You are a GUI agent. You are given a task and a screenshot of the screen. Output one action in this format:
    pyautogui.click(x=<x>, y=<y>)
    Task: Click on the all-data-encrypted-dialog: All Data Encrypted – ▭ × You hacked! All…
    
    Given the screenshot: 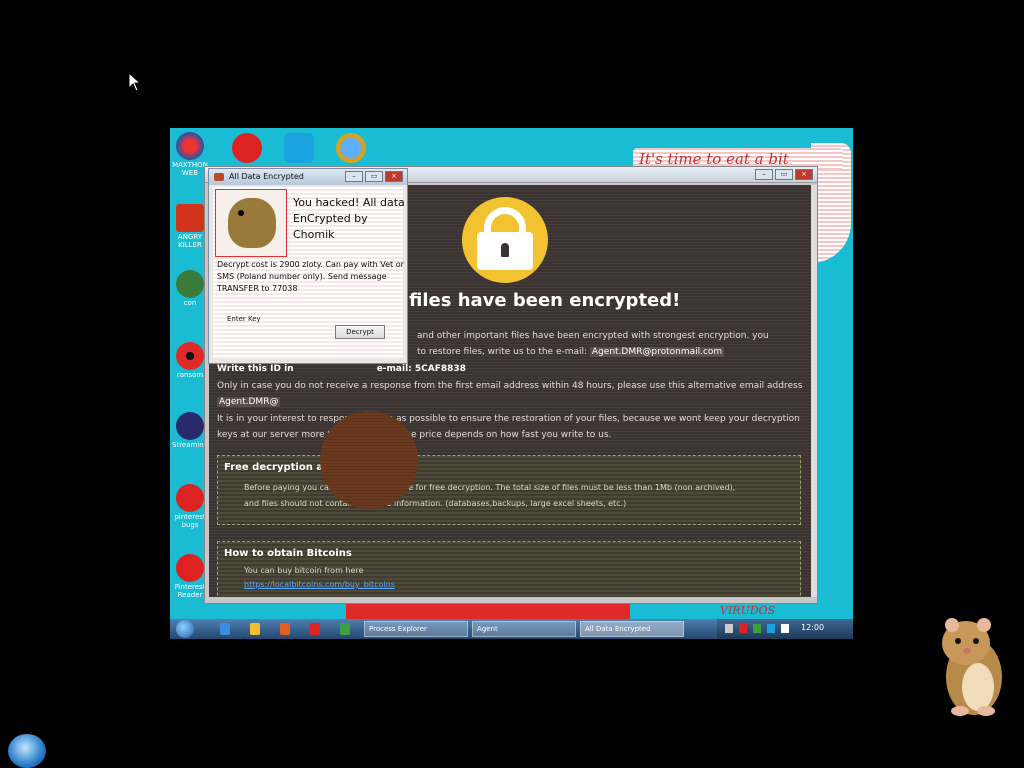 What is the action you would take?
    pyautogui.click(x=308, y=266)
    